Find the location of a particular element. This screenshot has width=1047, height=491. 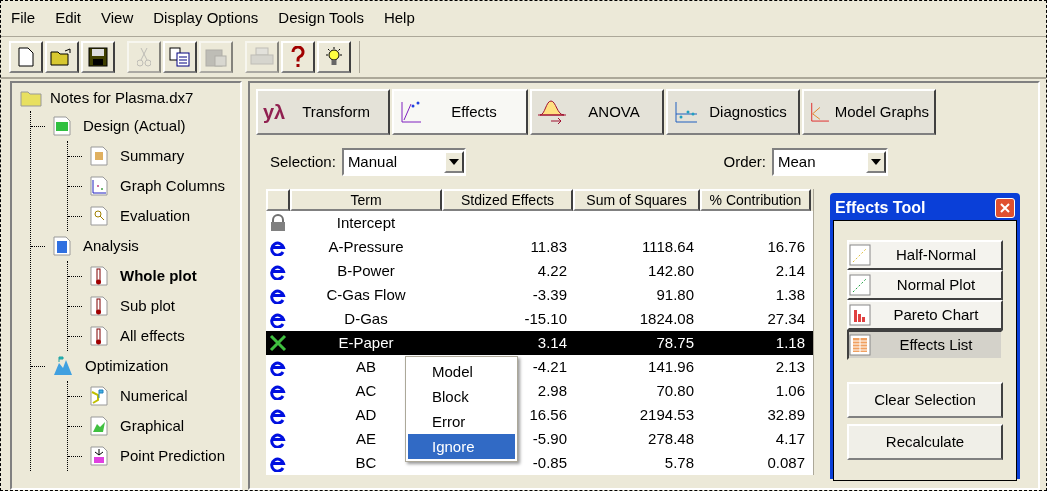

tab: Model Graphs is located at coordinates (869, 112).